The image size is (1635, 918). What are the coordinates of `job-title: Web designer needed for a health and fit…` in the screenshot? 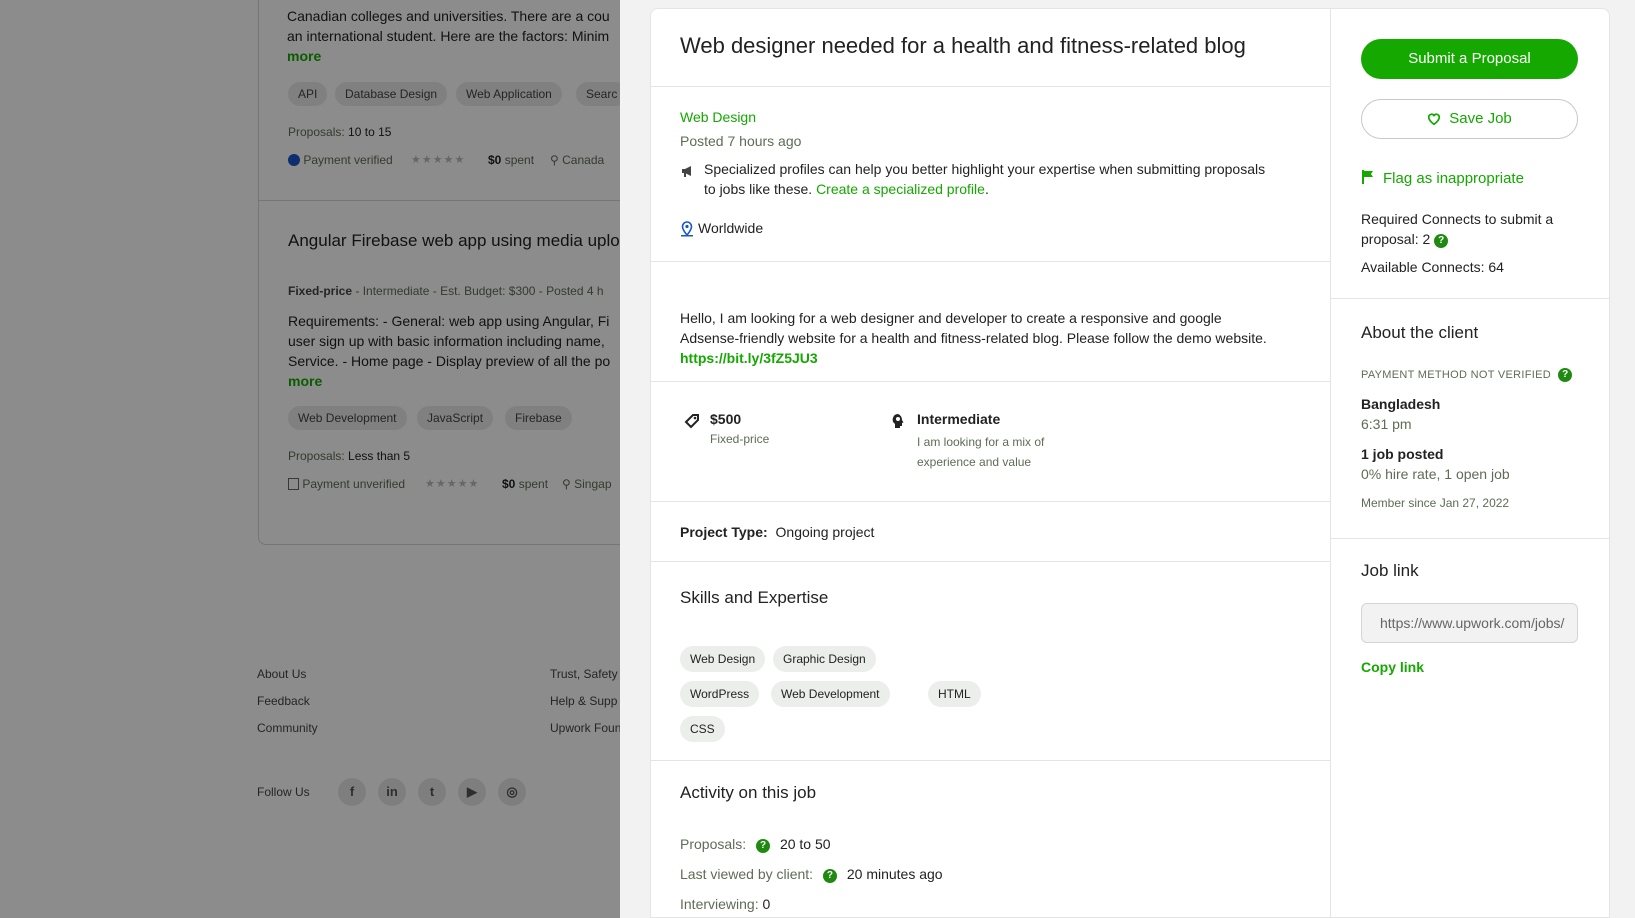 It's located at (963, 45).